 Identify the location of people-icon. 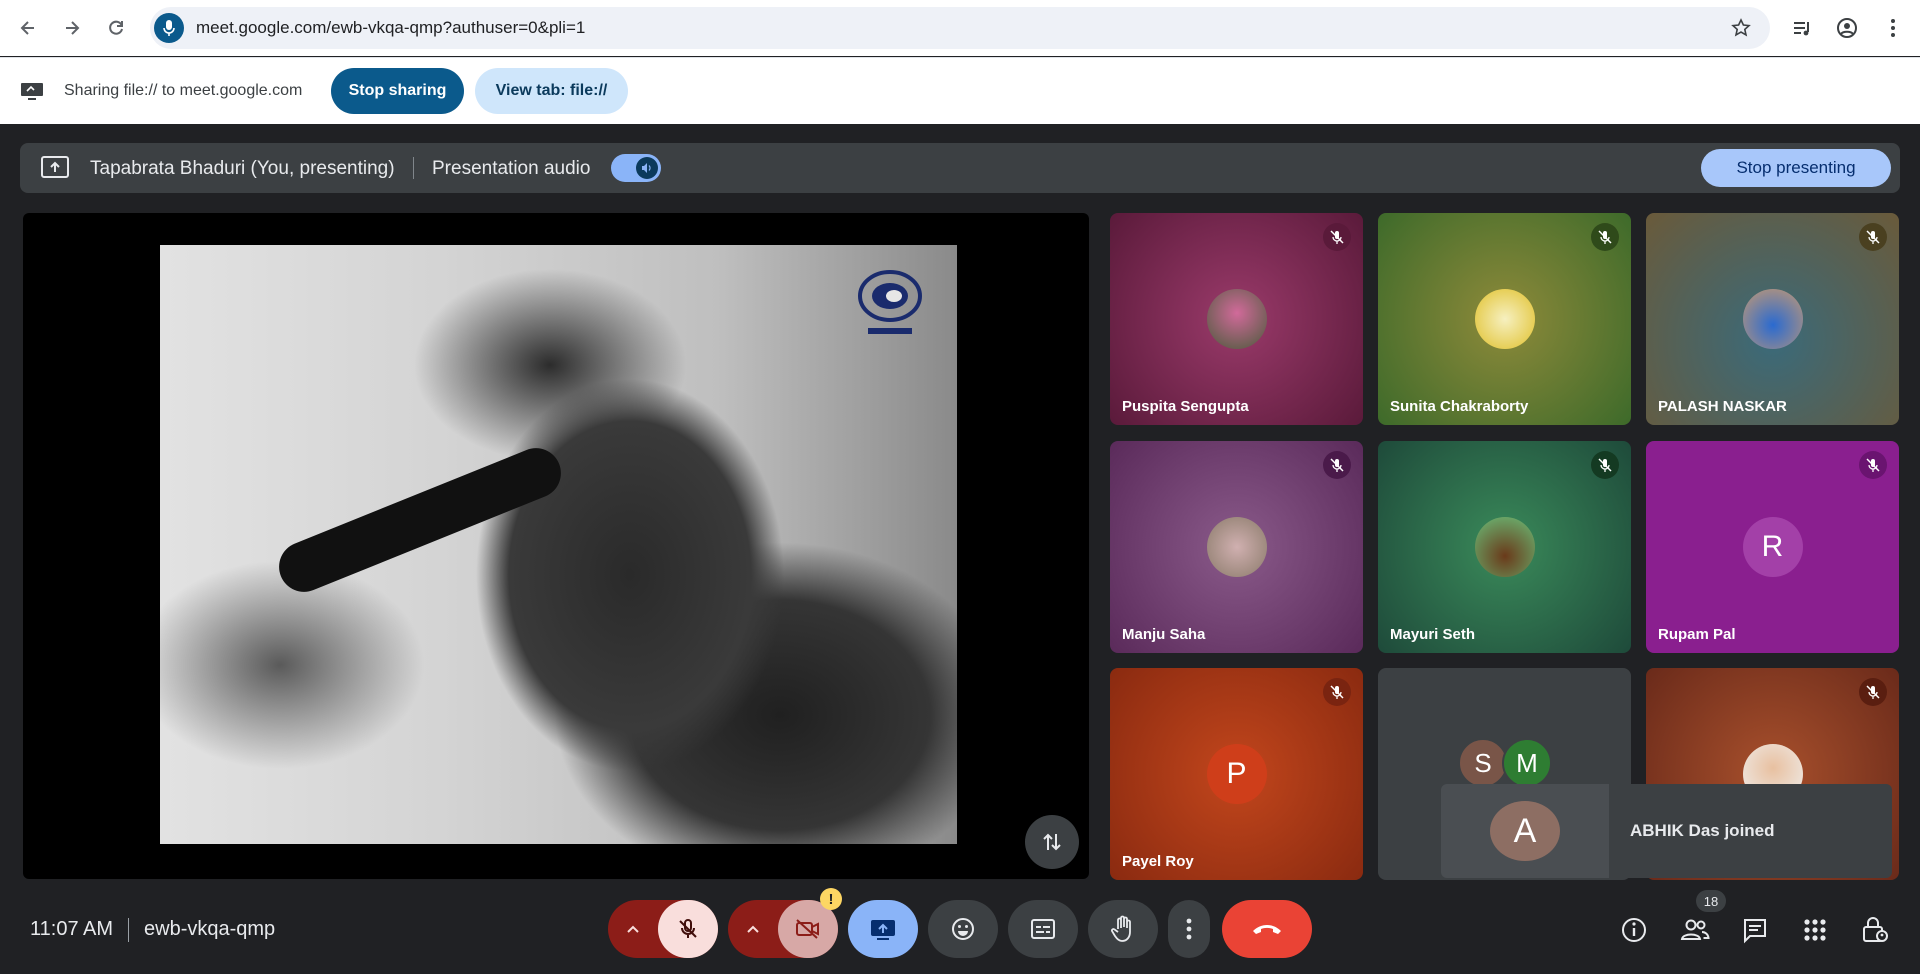
(1695, 929).